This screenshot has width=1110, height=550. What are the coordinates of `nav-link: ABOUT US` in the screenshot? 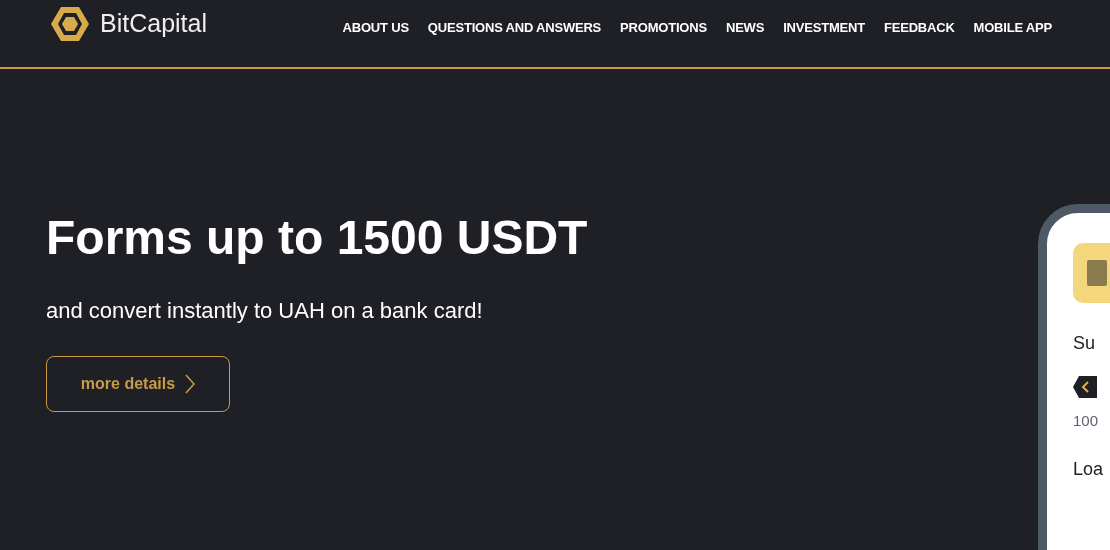 It's located at (375, 27).